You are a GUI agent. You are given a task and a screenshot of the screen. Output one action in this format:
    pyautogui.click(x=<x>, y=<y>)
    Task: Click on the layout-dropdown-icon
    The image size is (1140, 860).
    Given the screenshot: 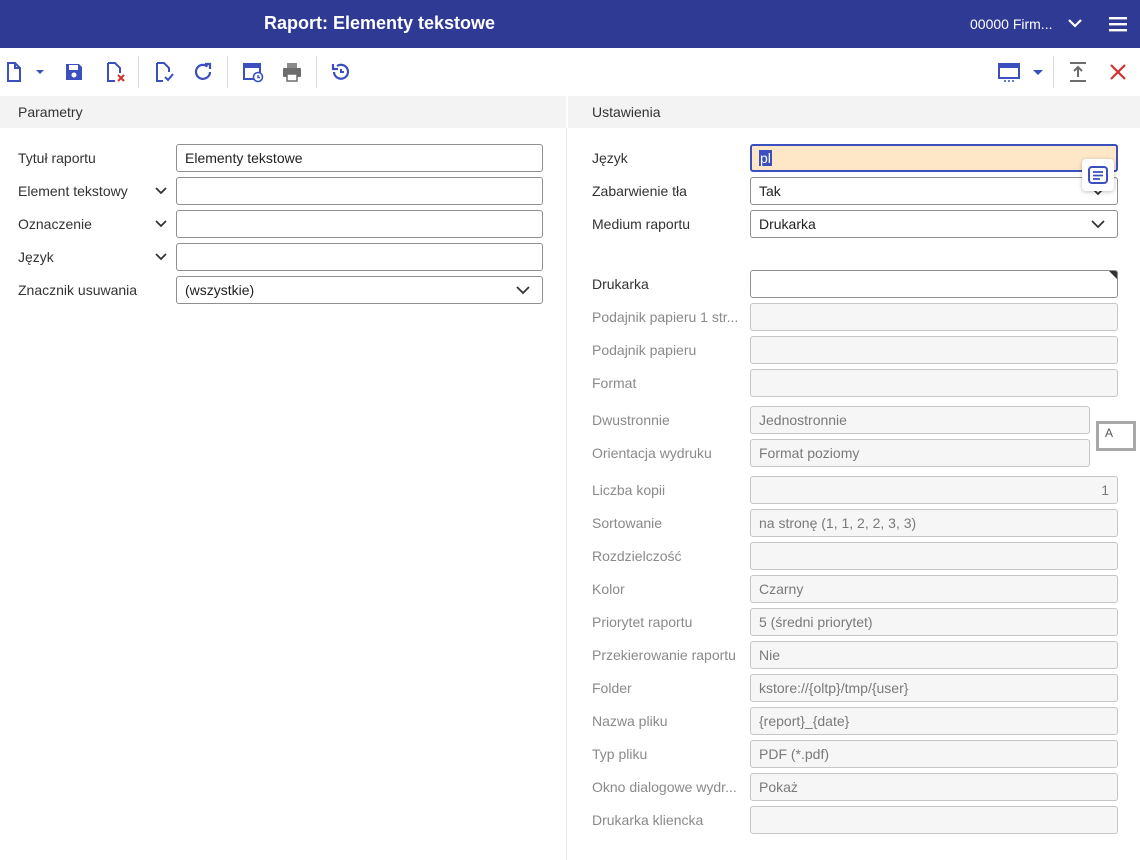 What is the action you would take?
    pyautogui.click(x=1038, y=72)
    